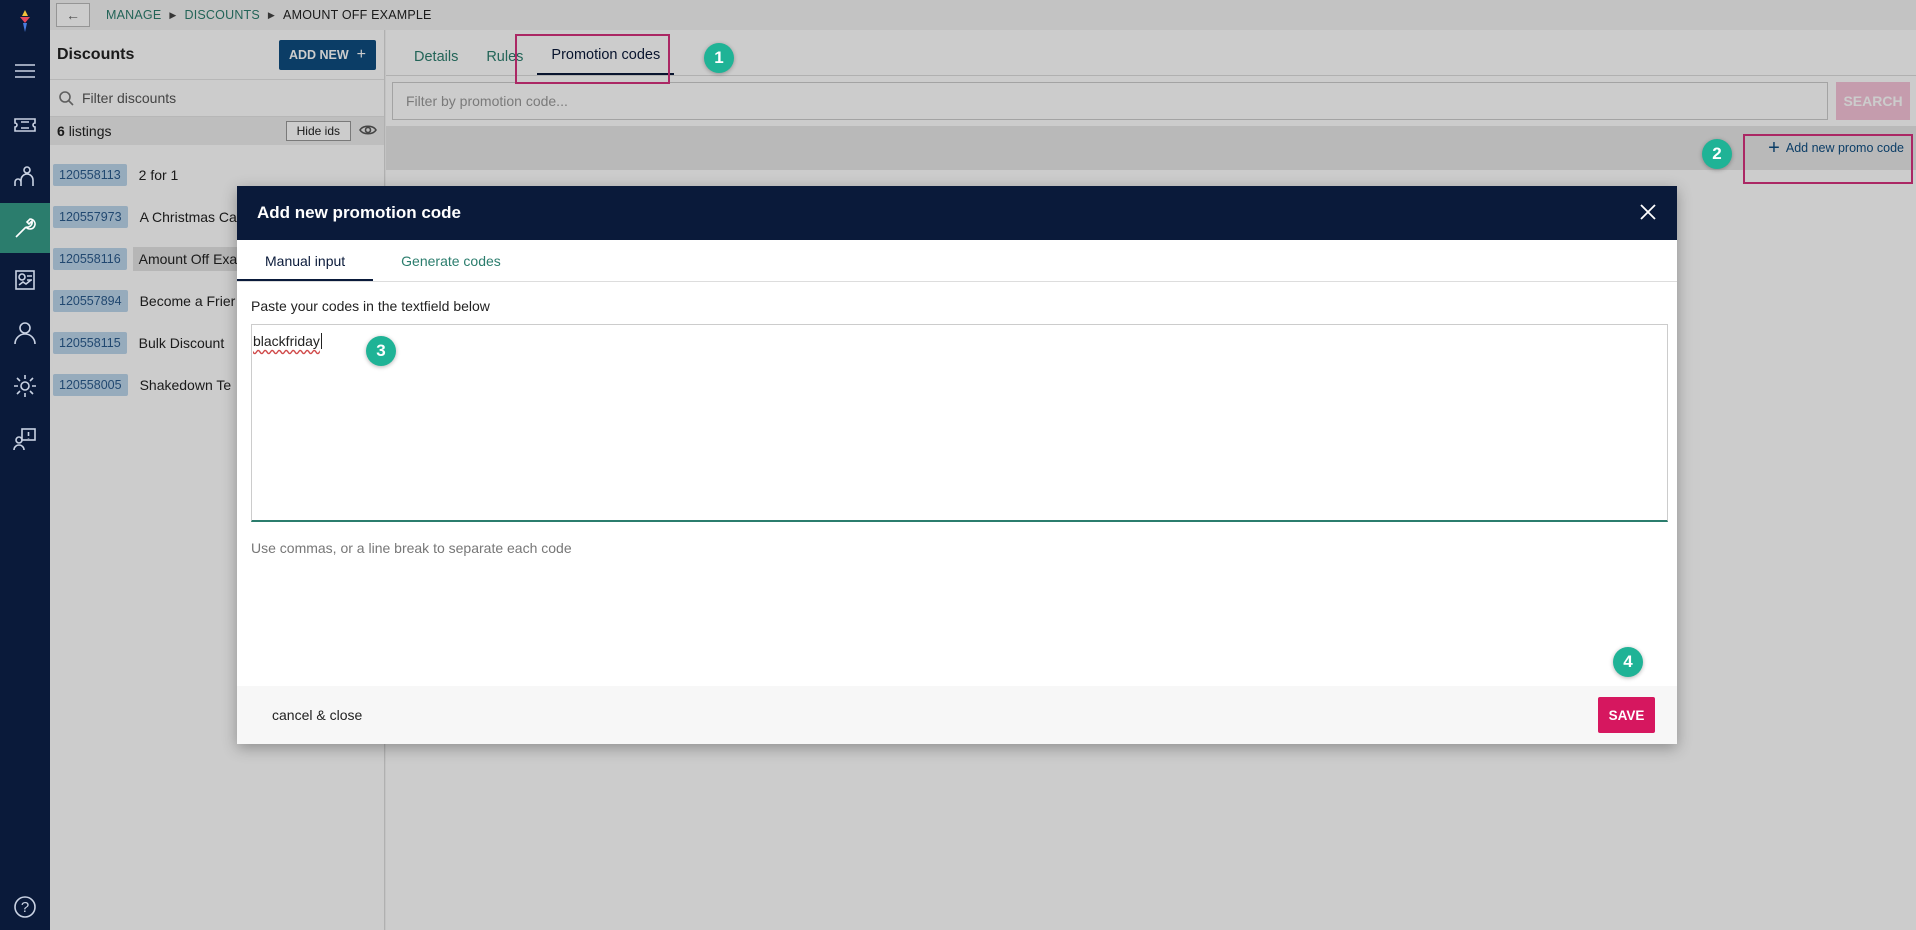 The image size is (1916, 930). I want to click on help-glyph: ?, so click(25, 907).